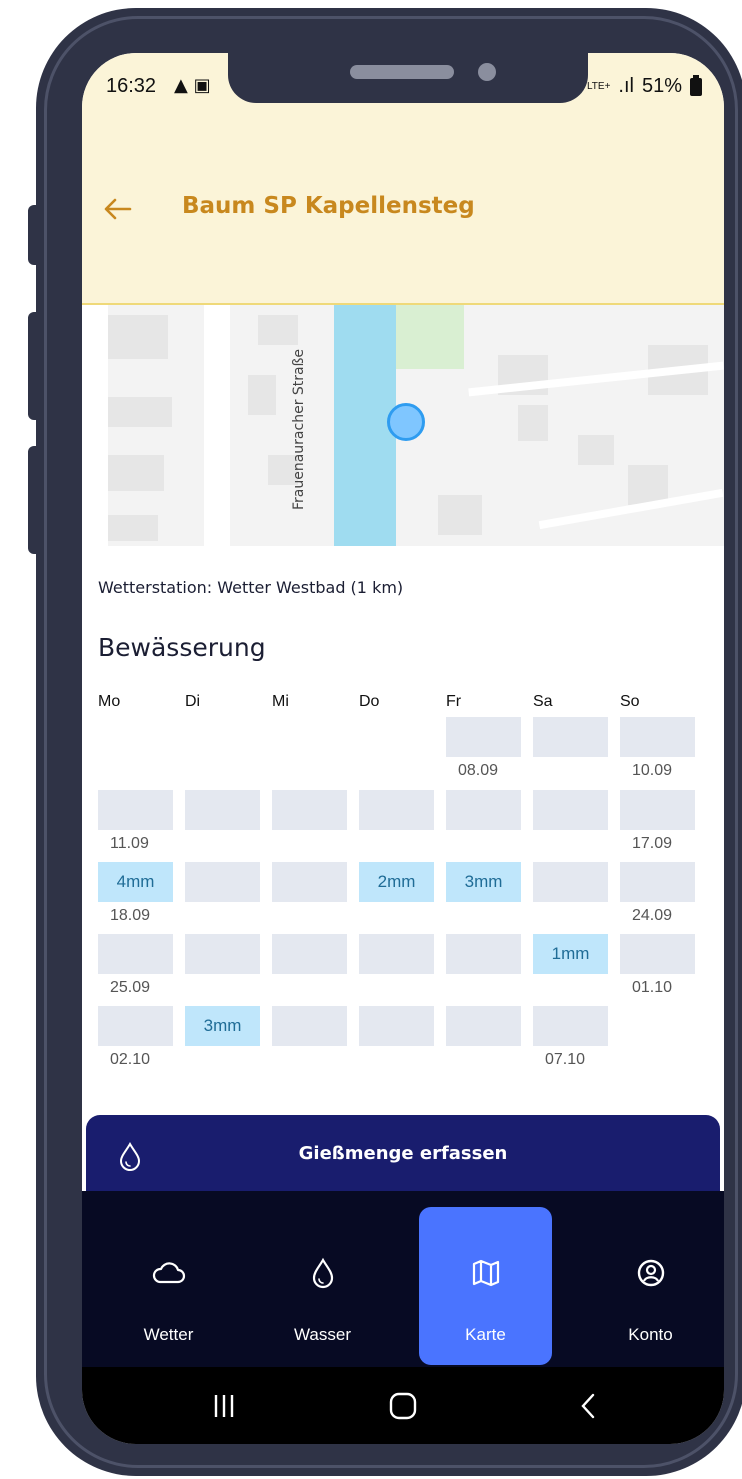 Image resolution: width=742 pixels, height=1479 pixels. Describe the element at coordinates (652, 770) in the screenshot. I see `calendar-date-label: 10.09` at that location.